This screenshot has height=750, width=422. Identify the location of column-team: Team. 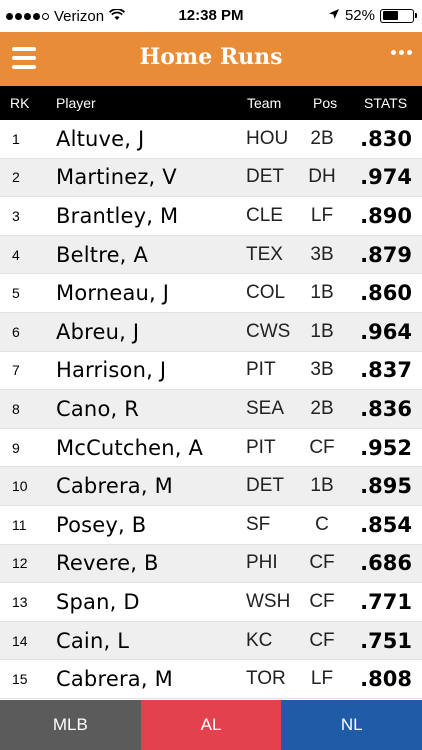
(264, 103).